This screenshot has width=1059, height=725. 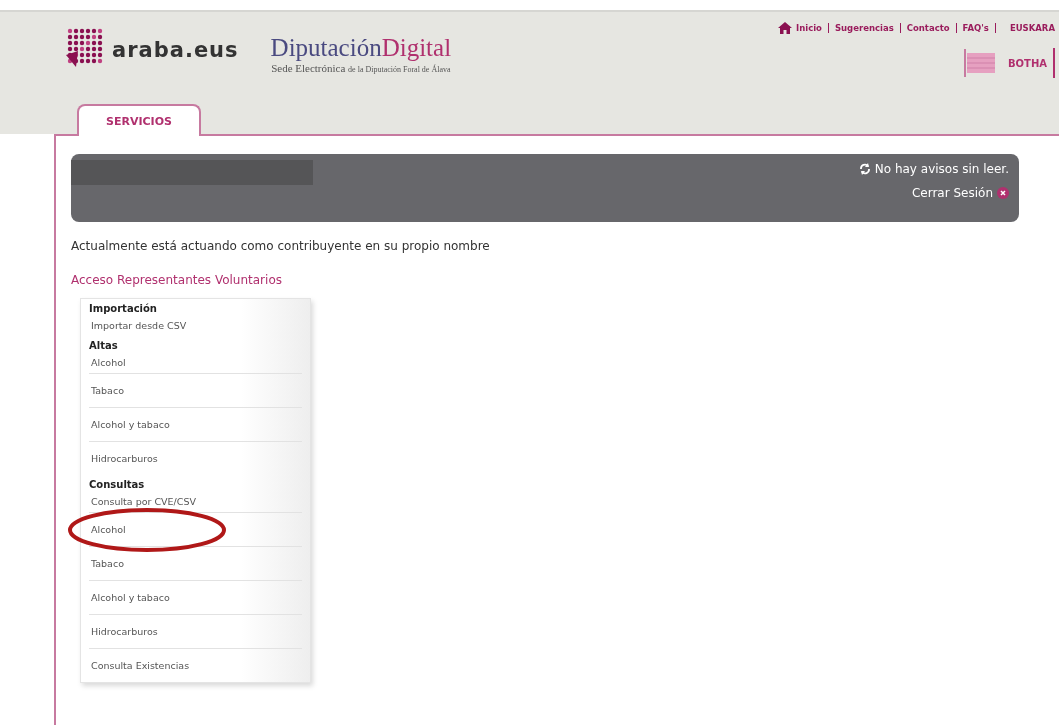 I want to click on refresh-icon, so click(x=864, y=169).